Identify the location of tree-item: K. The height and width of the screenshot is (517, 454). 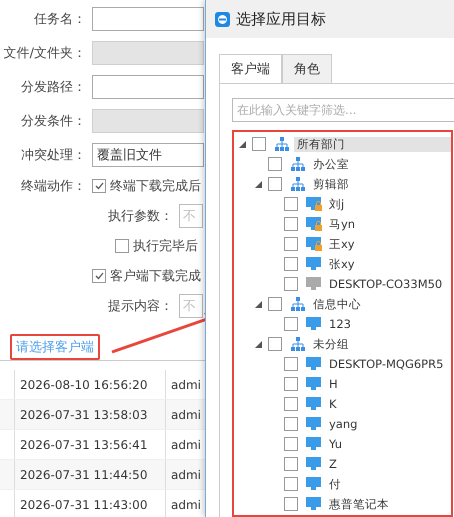
(333, 404).